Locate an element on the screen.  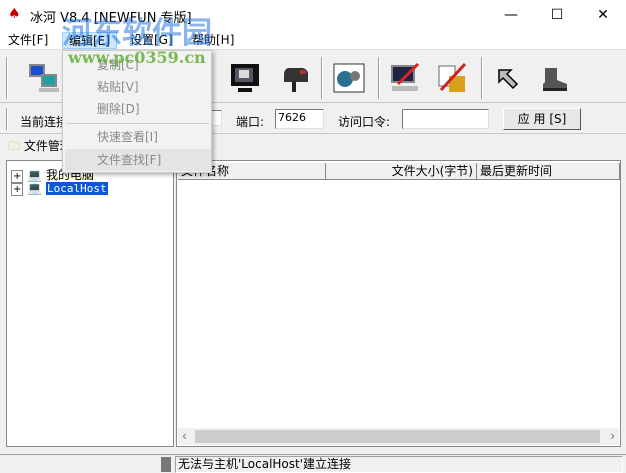
settings-button is located at coordinates (349, 78).